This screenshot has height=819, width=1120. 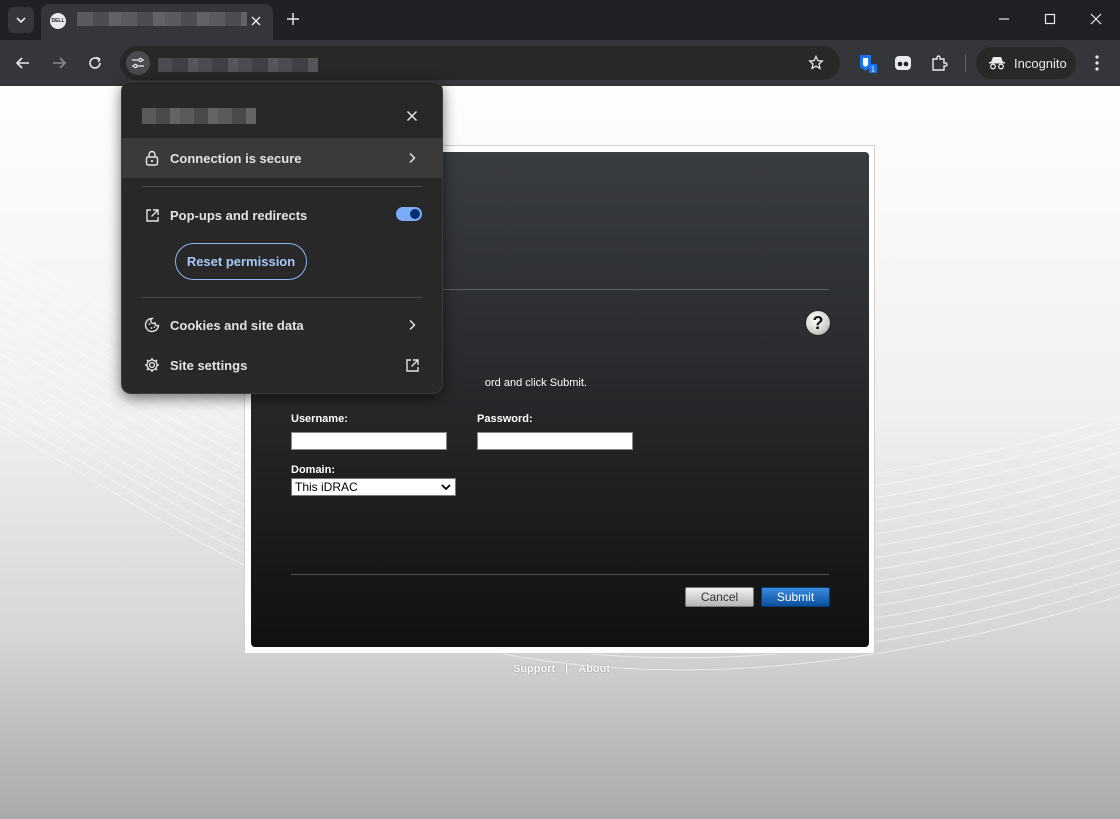 What do you see at coordinates (555, 441) in the screenshot?
I see `password-input` at bounding box center [555, 441].